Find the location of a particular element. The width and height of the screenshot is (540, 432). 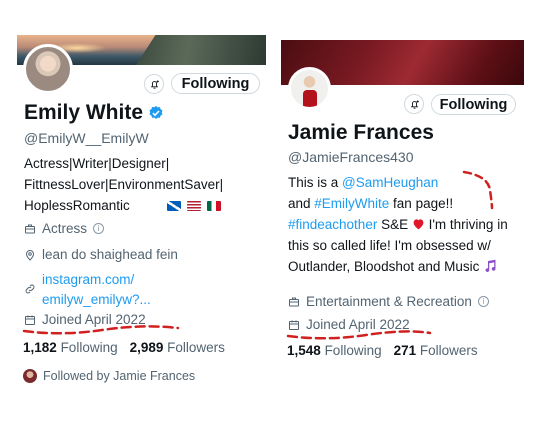

category-text: Entertainment & Recreation is located at coordinates (389, 301).